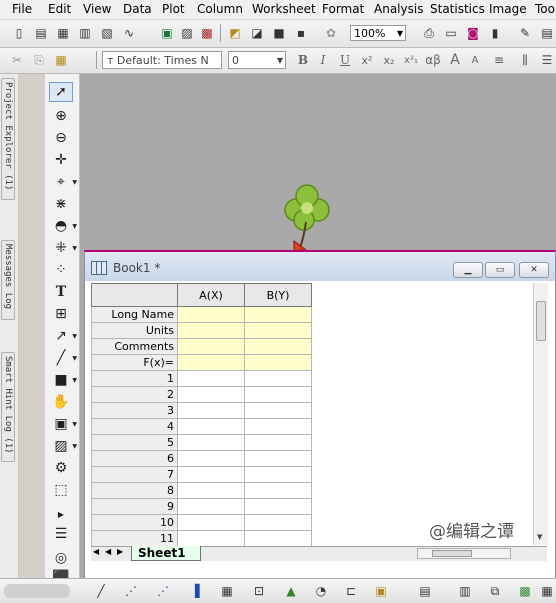  I want to click on zoom-select: 100% ▼, so click(378, 33).